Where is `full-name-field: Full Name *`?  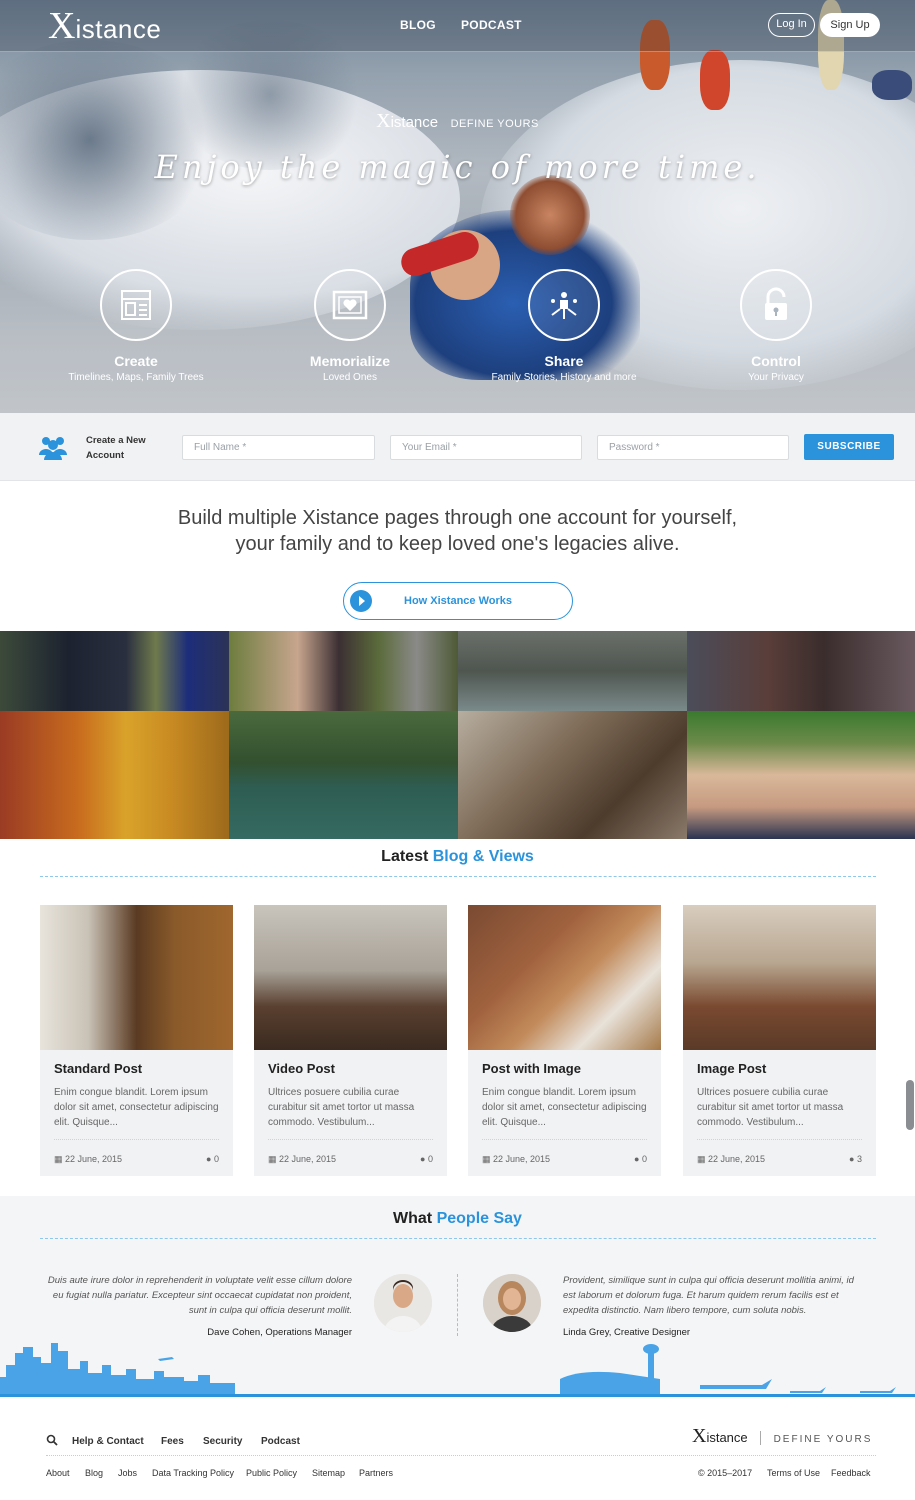 full-name-field: Full Name * is located at coordinates (278, 447).